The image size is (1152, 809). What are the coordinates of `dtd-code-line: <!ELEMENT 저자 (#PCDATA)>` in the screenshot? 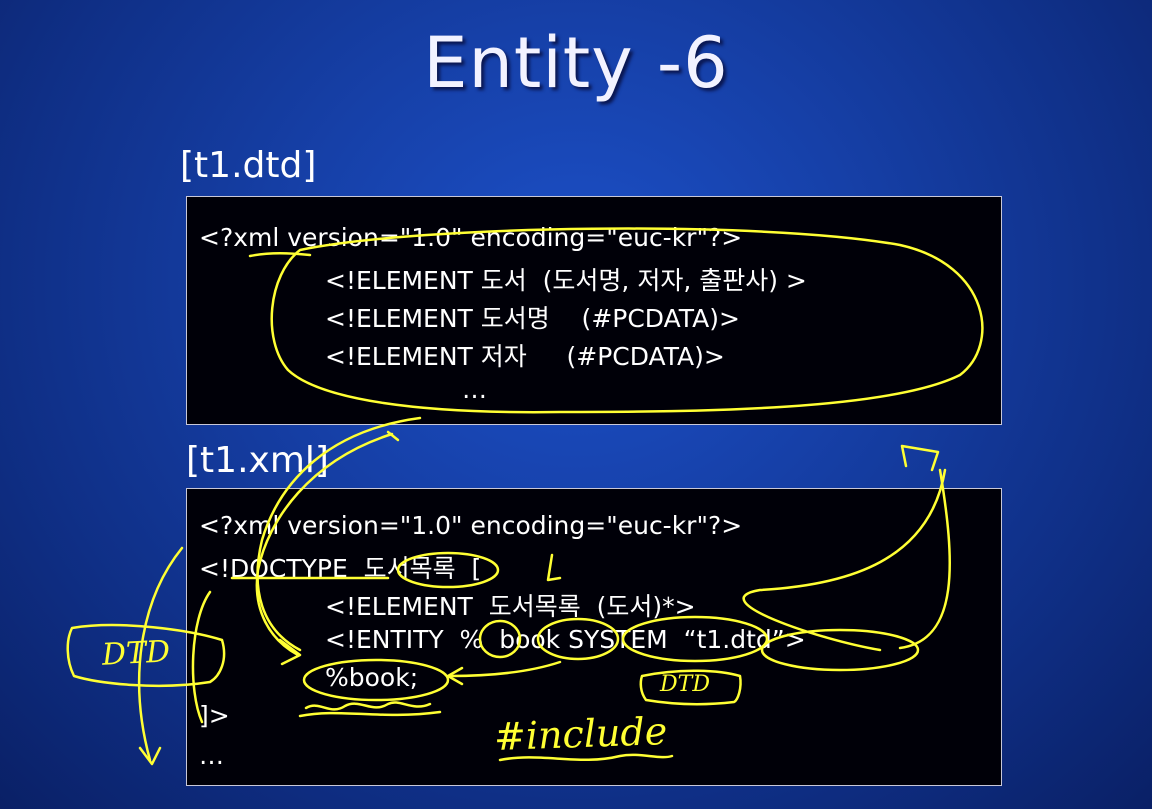 It's located at (525, 356).